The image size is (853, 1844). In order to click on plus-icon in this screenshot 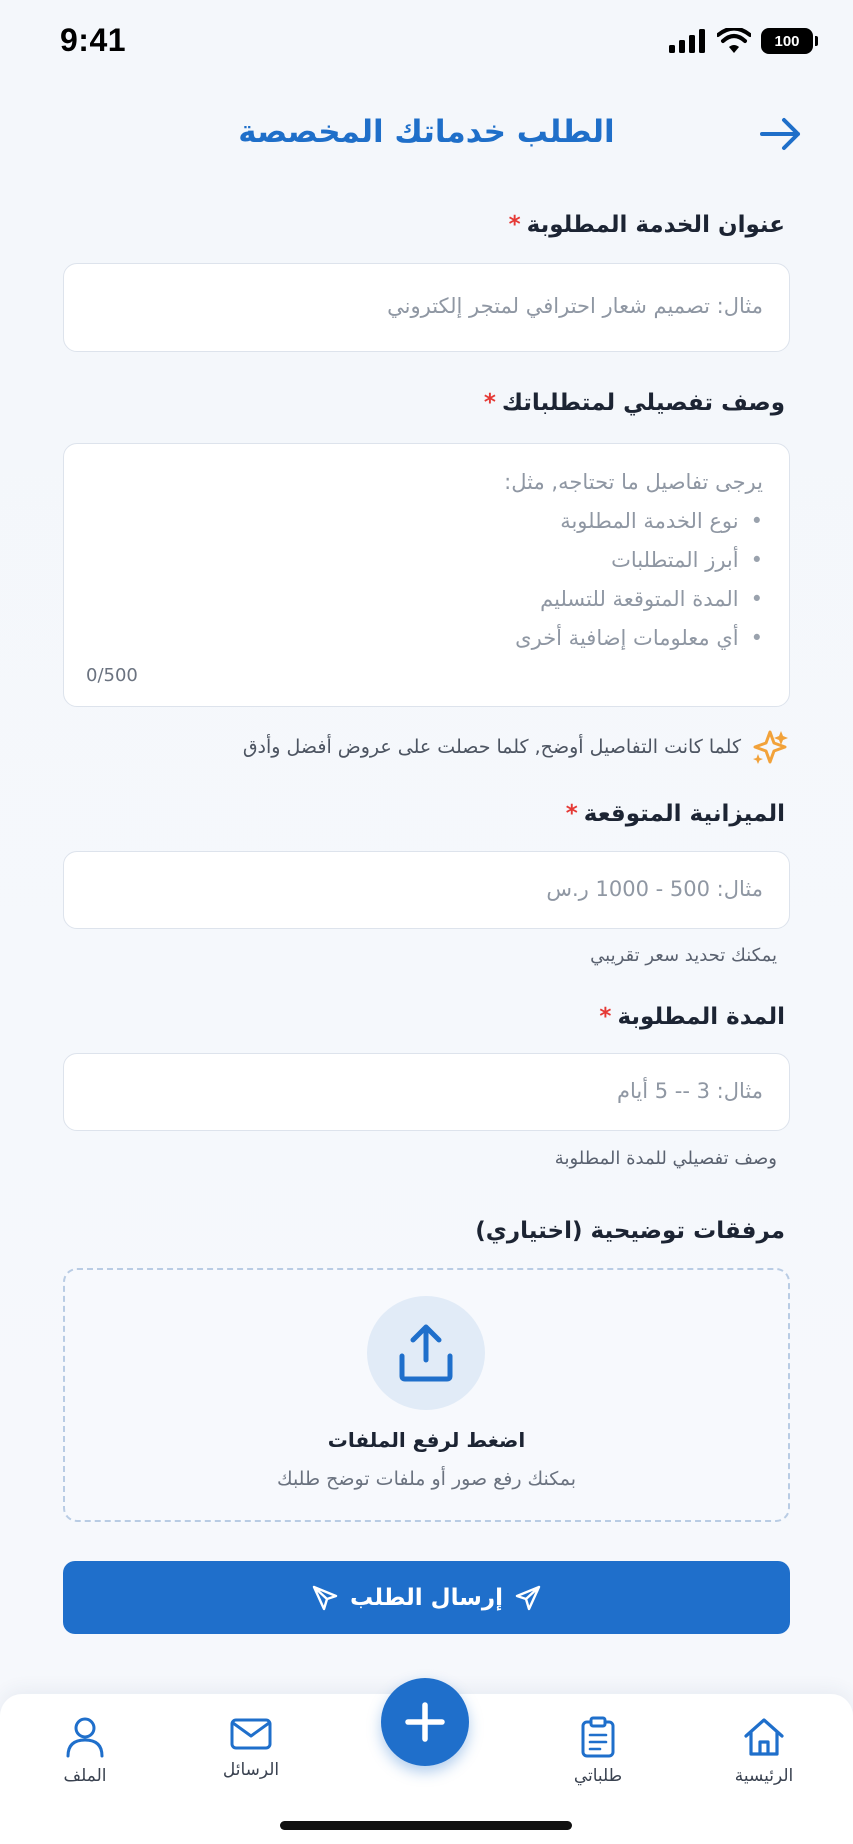, I will do `click(425, 1722)`.